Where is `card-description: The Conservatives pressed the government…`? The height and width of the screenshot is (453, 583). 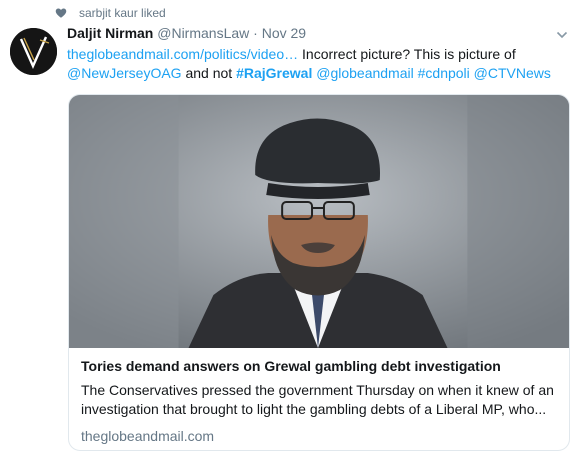
card-description: The Conservatives pressed the government… is located at coordinates (317, 399).